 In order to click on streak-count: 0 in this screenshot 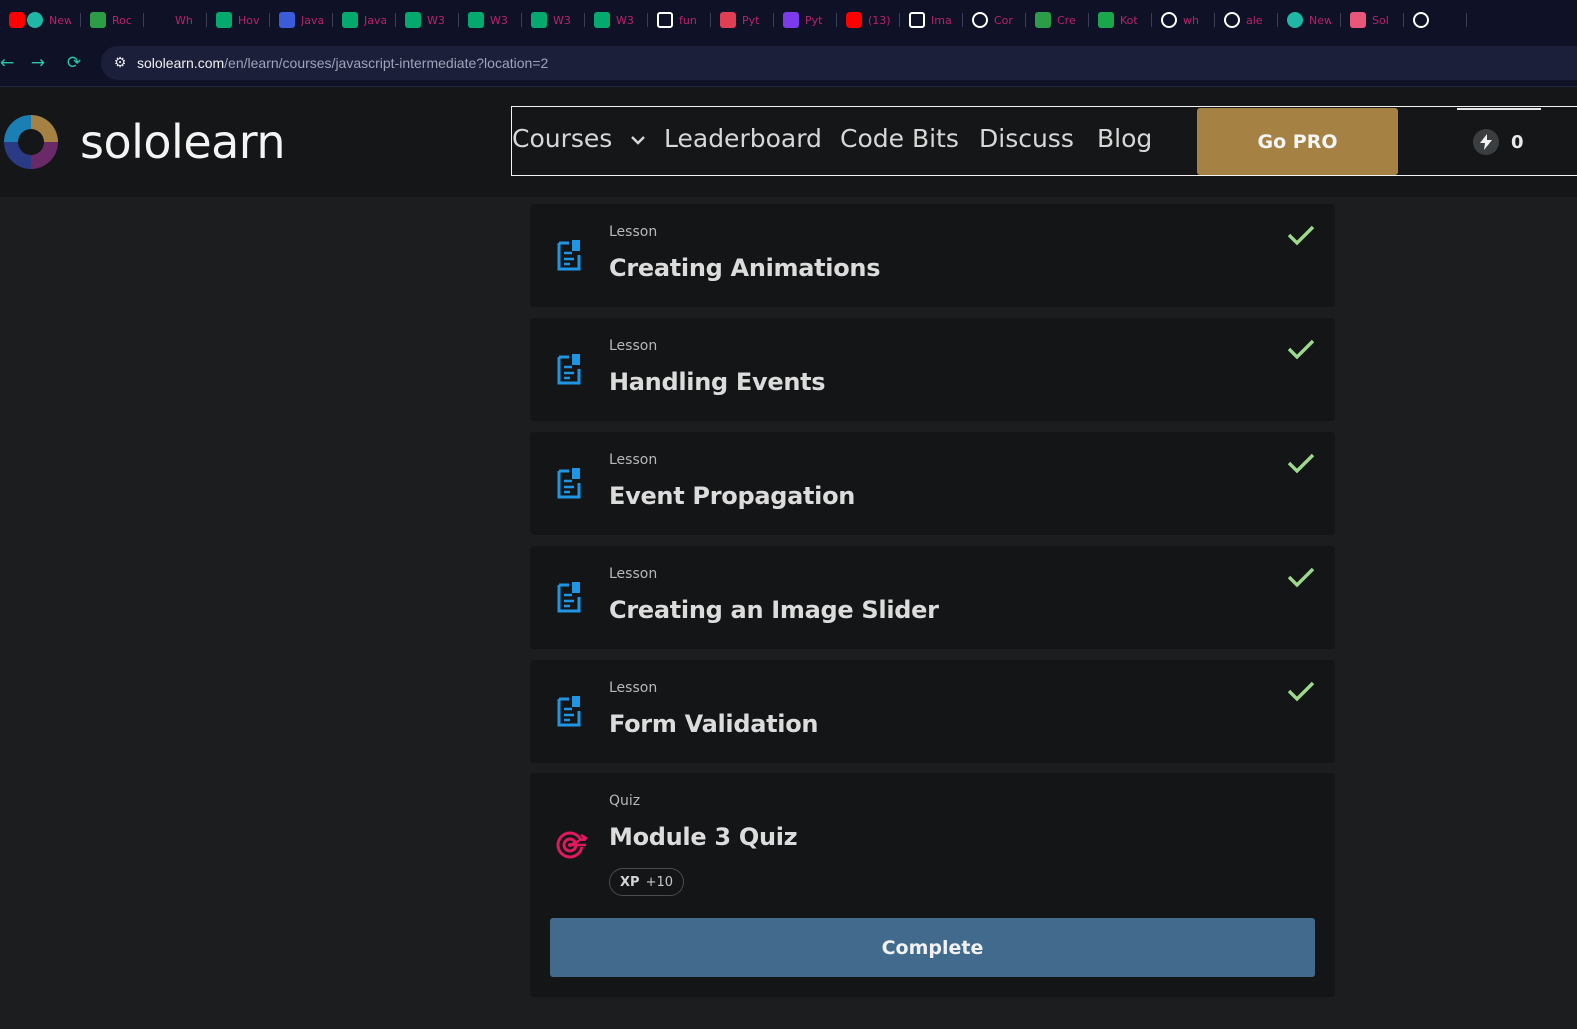, I will do `click(1517, 142)`.